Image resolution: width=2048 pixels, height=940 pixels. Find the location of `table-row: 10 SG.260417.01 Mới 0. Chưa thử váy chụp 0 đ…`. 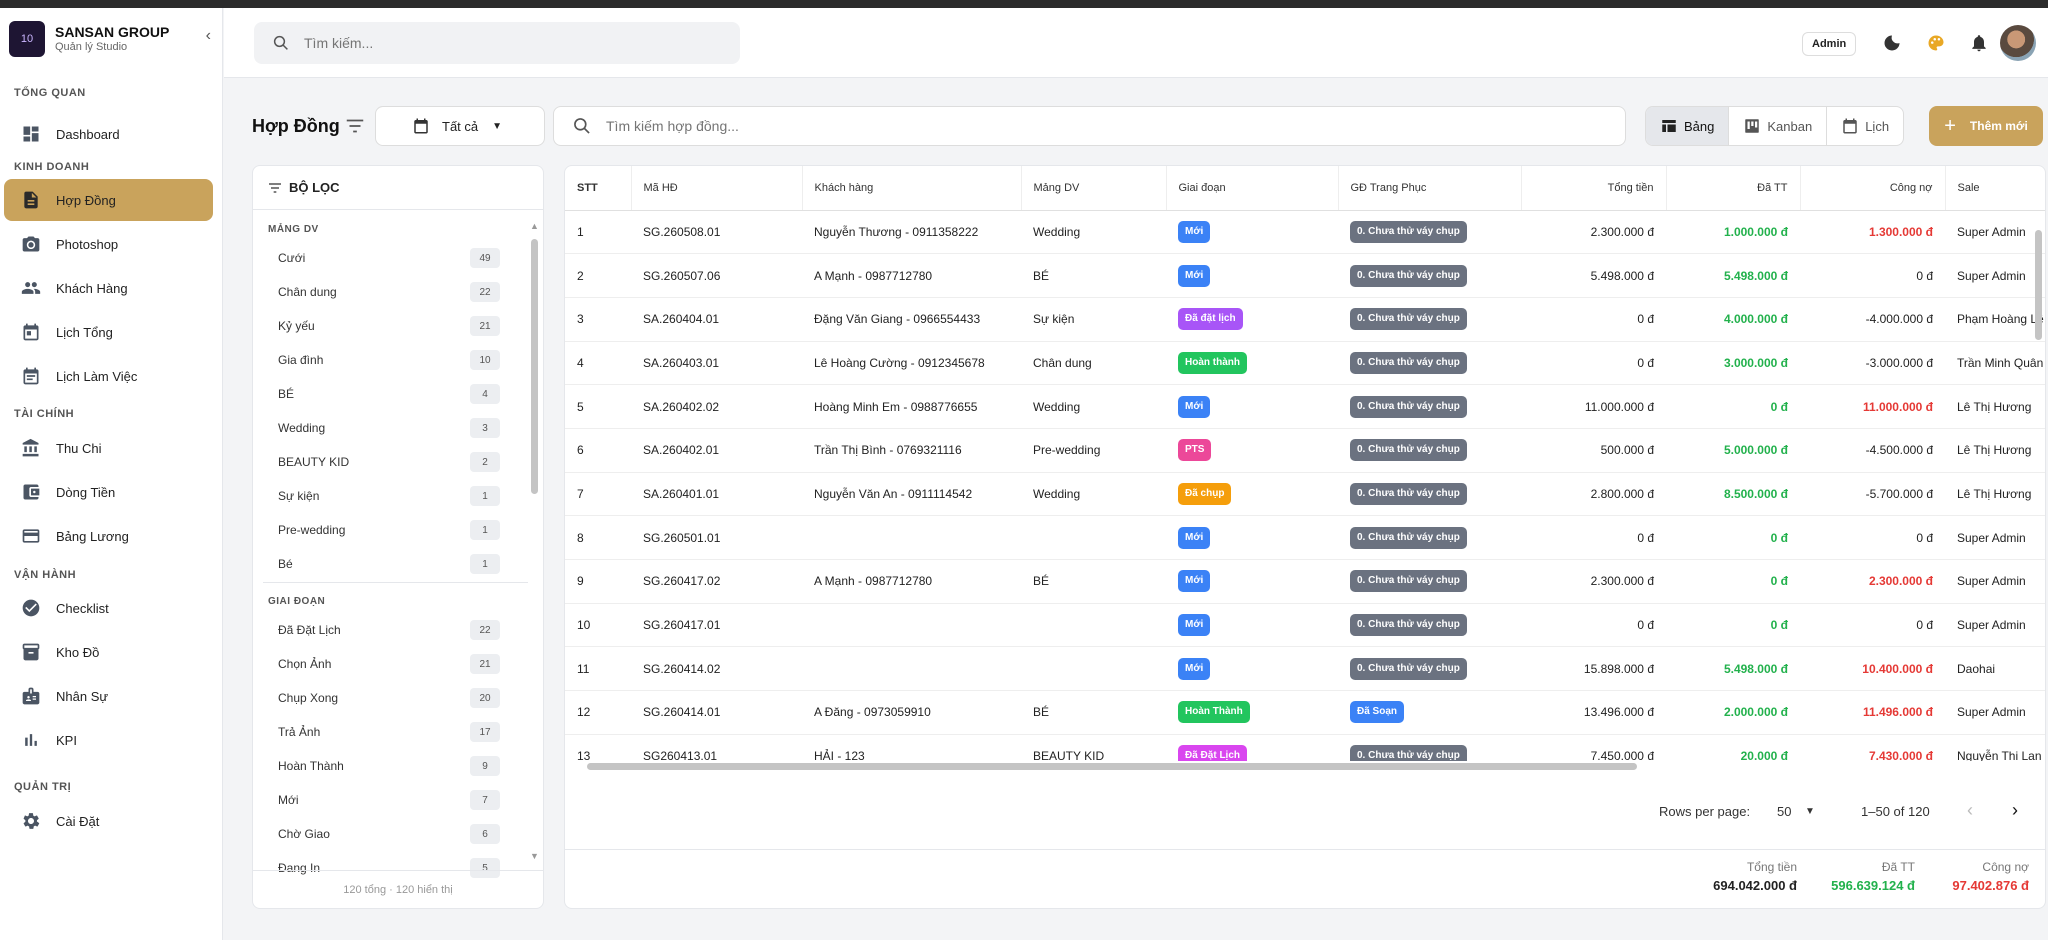

table-row: 10 SG.260417.01 Mới 0. Chưa thử váy chụp 0 đ… is located at coordinates (1305, 625).